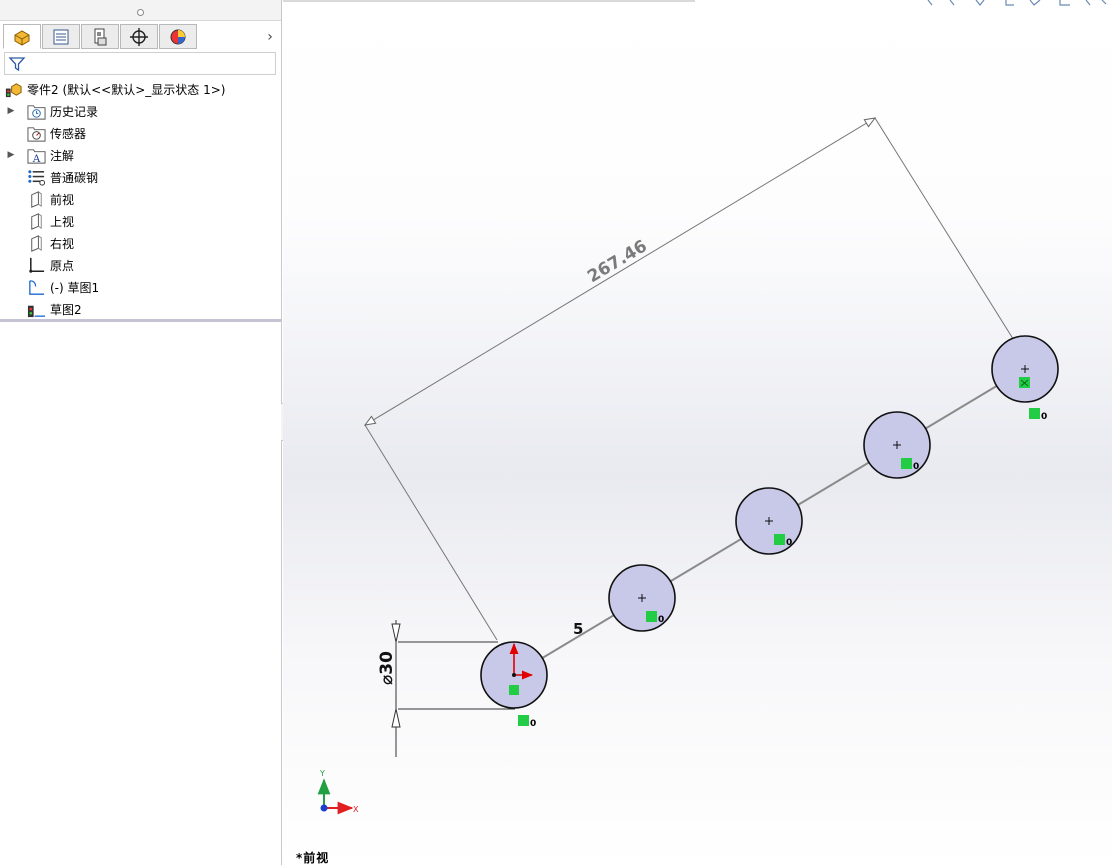 Image resolution: width=1112 pixels, height=866 pixels. I want to click on svg-text: A, so click(35, 159).